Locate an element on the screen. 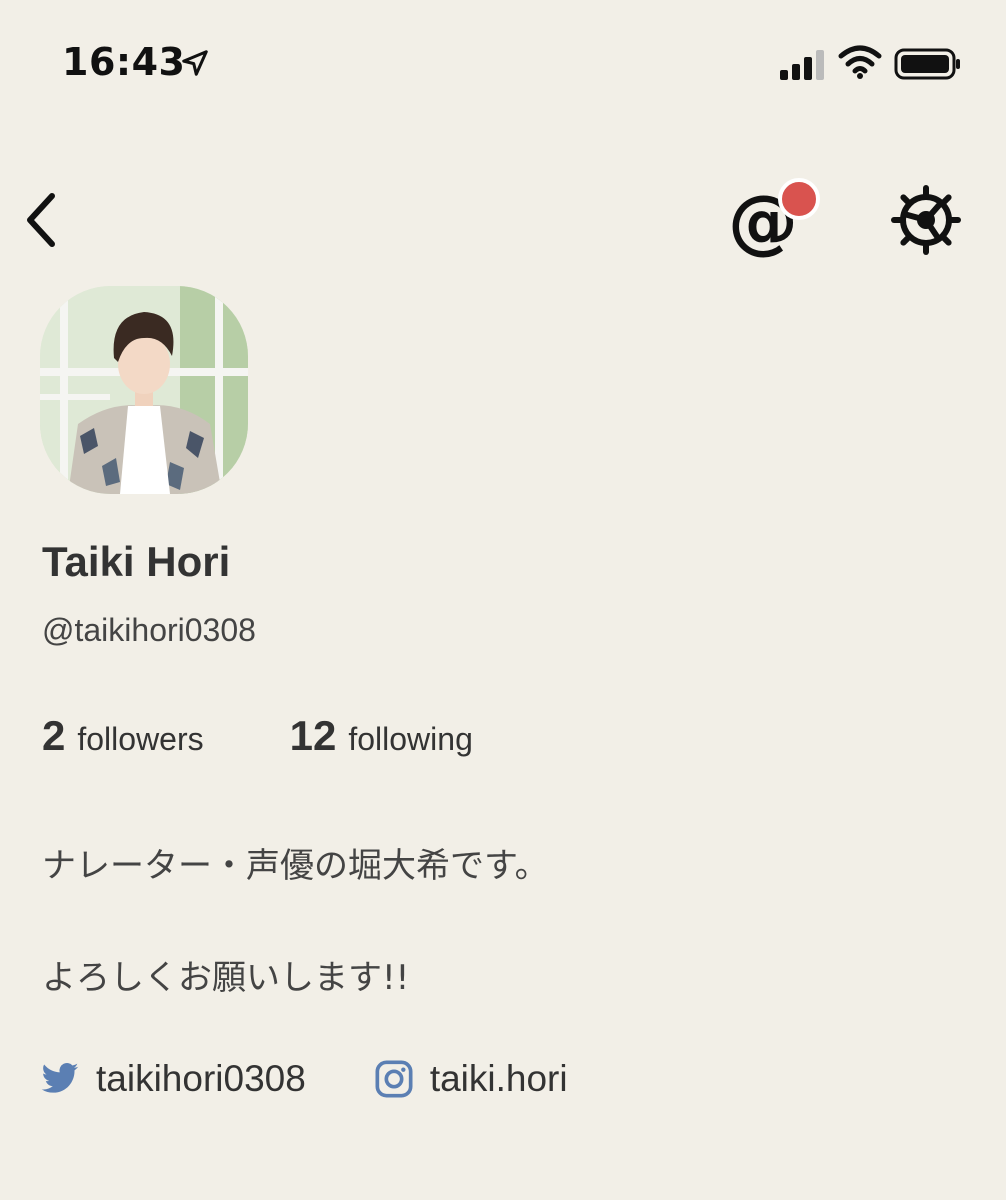  mentions-button: @ is located at coordinates (774, 221).